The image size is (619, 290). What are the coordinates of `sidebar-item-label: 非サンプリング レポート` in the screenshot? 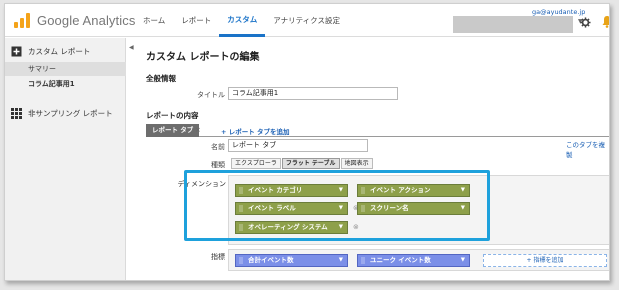 It's located at (70, 113).